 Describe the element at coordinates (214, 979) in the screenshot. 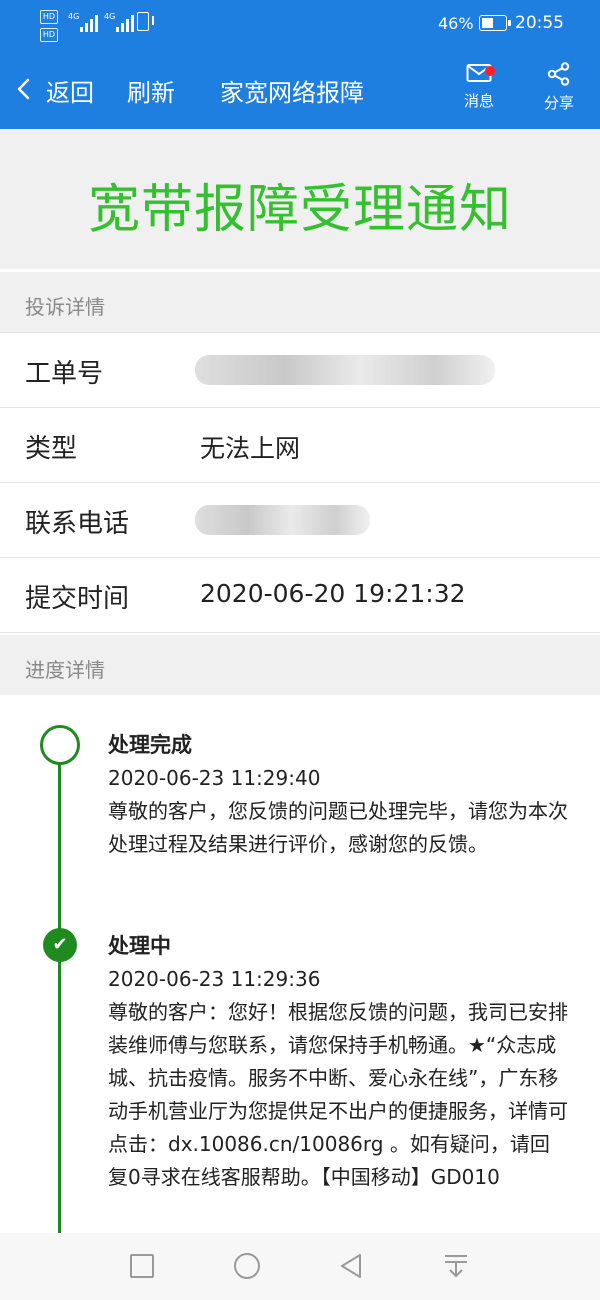

I see `entry-time: 2020-06-23 11:29:36` at that location.